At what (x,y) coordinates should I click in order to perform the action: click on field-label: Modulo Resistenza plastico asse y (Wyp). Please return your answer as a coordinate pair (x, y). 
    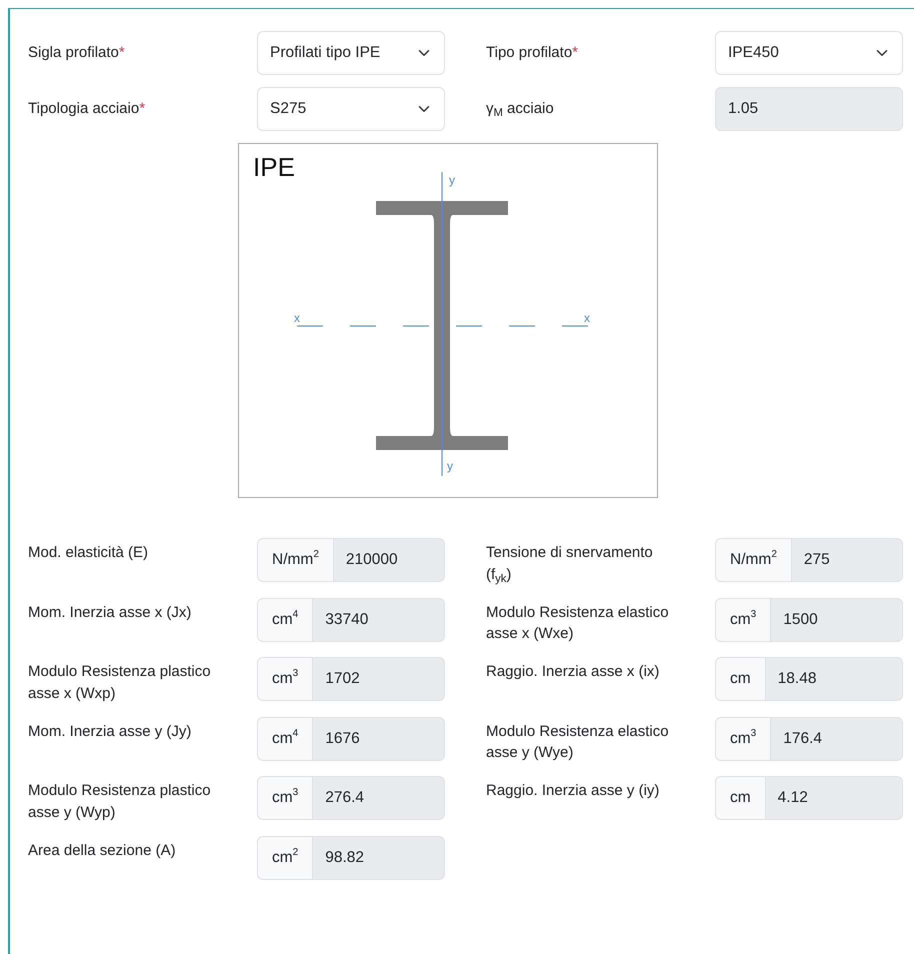
    Looking at the image, I should click on (120, 802).